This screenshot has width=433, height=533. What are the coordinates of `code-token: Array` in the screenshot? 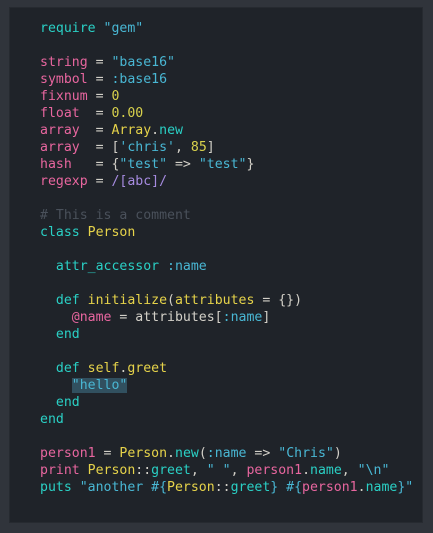 It's located at (131, 130).